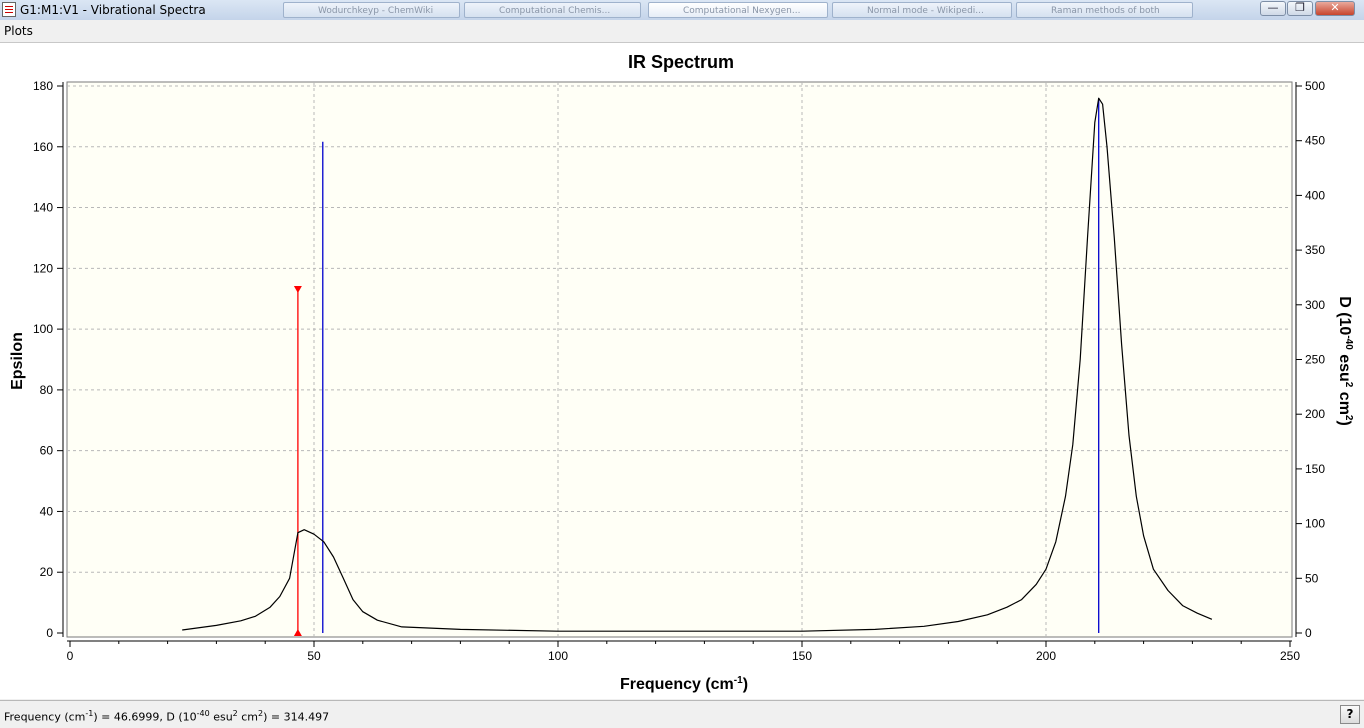 Image resolution: width=1364 pixels, height=728 pixels. I want to click on x-tick-label: 100, so click(558, 656).